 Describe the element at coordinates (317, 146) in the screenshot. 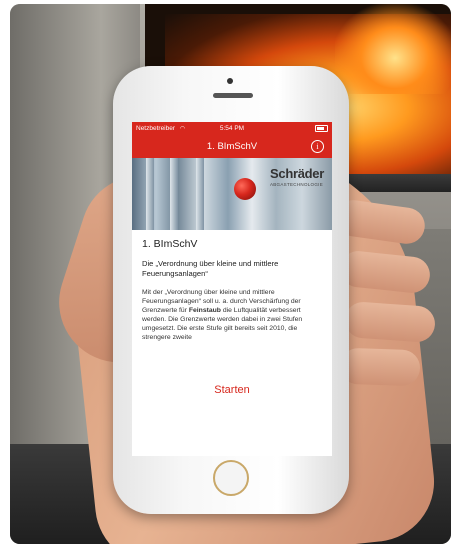

I see `info-icon: i` at that location.